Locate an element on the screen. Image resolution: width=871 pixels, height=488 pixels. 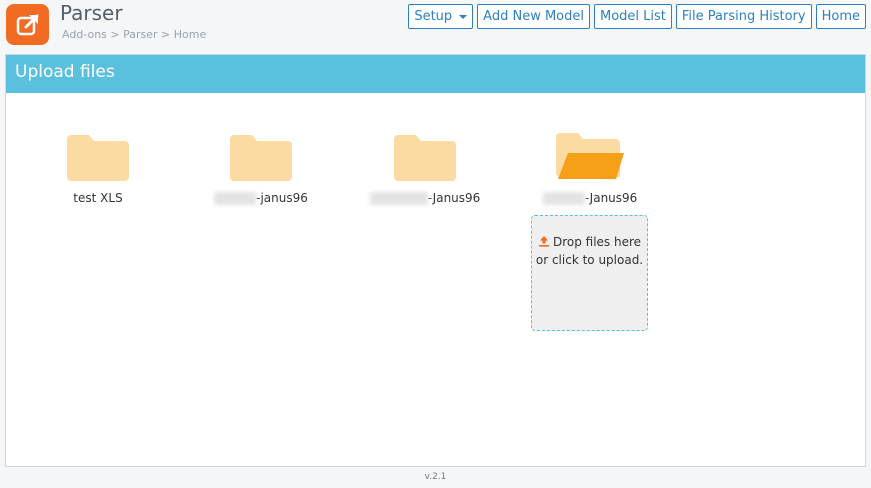
folder-label: -janus96 is located at coordinates (282, 198).